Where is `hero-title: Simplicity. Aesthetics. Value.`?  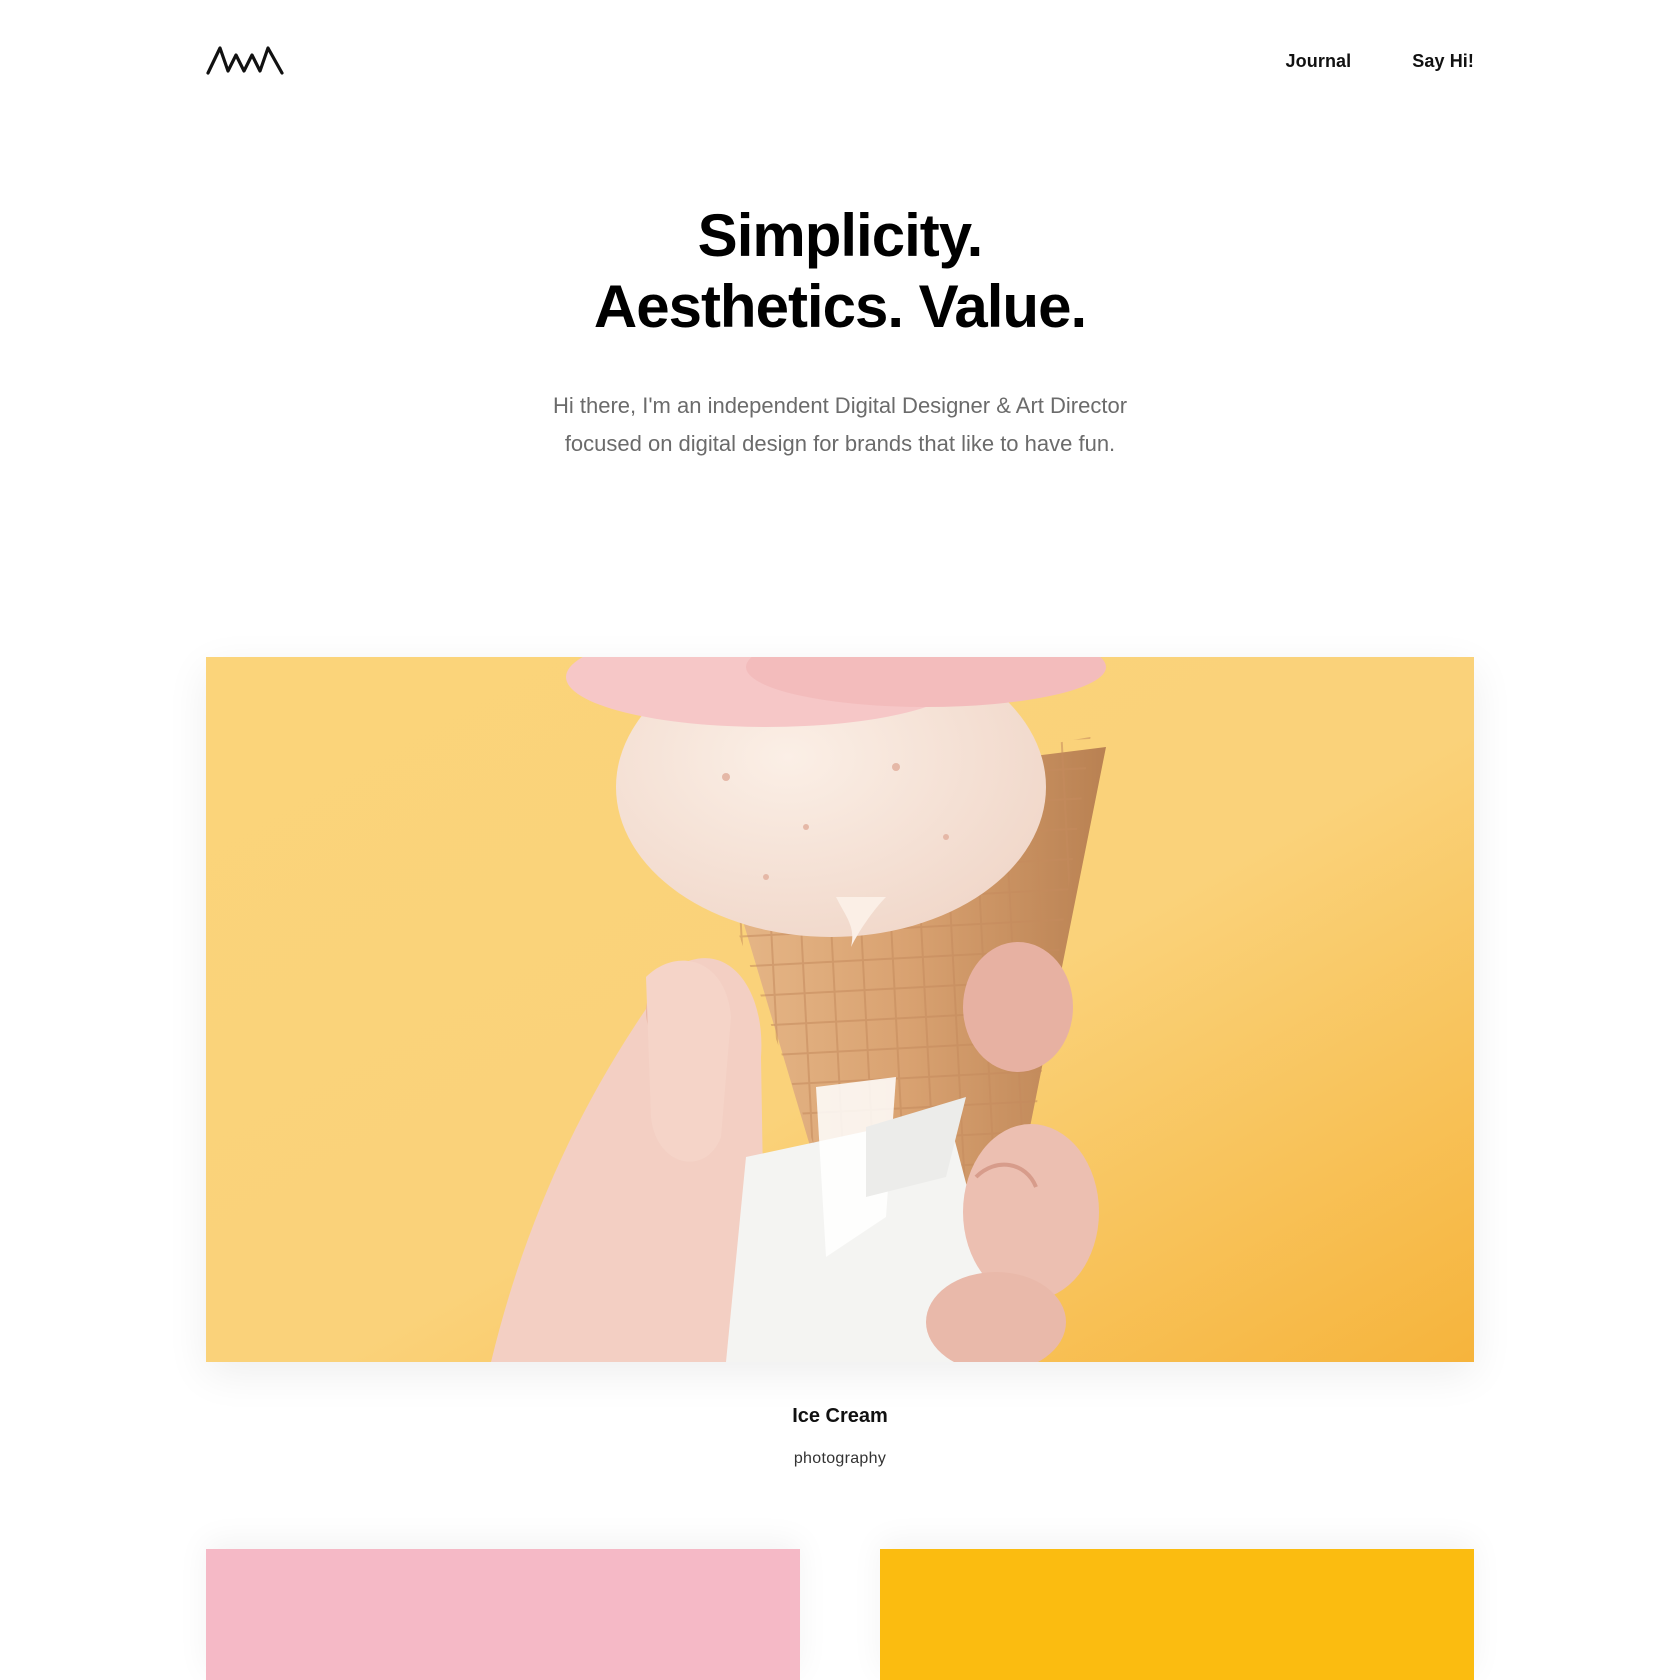 hero-title: Simplicity. Aesthetics. Value. is located at coordinates (840, 271).